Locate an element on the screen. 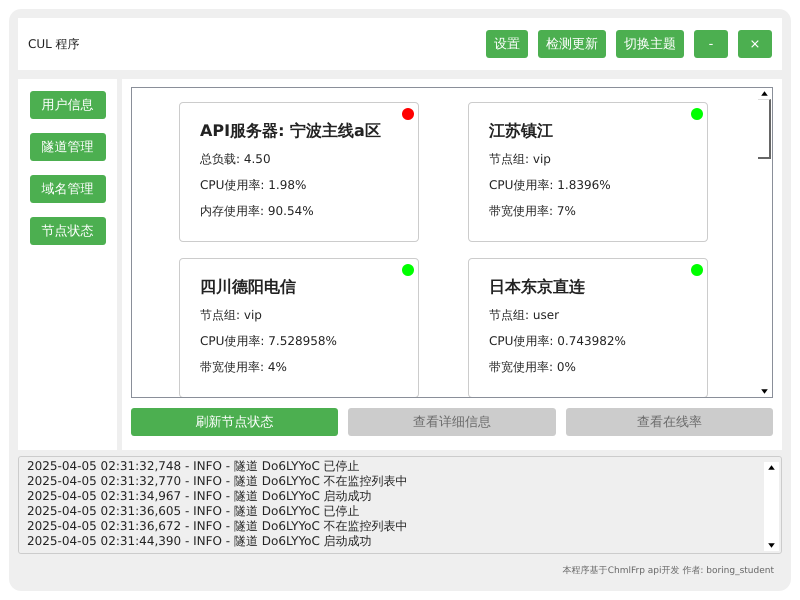 This screenshot has width=800, height=600. log-line: 2025-04-05 02:31:44,390 - INFO - 隧道 Do6LYYoC 启动成功 is located at coordinates (200, 541).